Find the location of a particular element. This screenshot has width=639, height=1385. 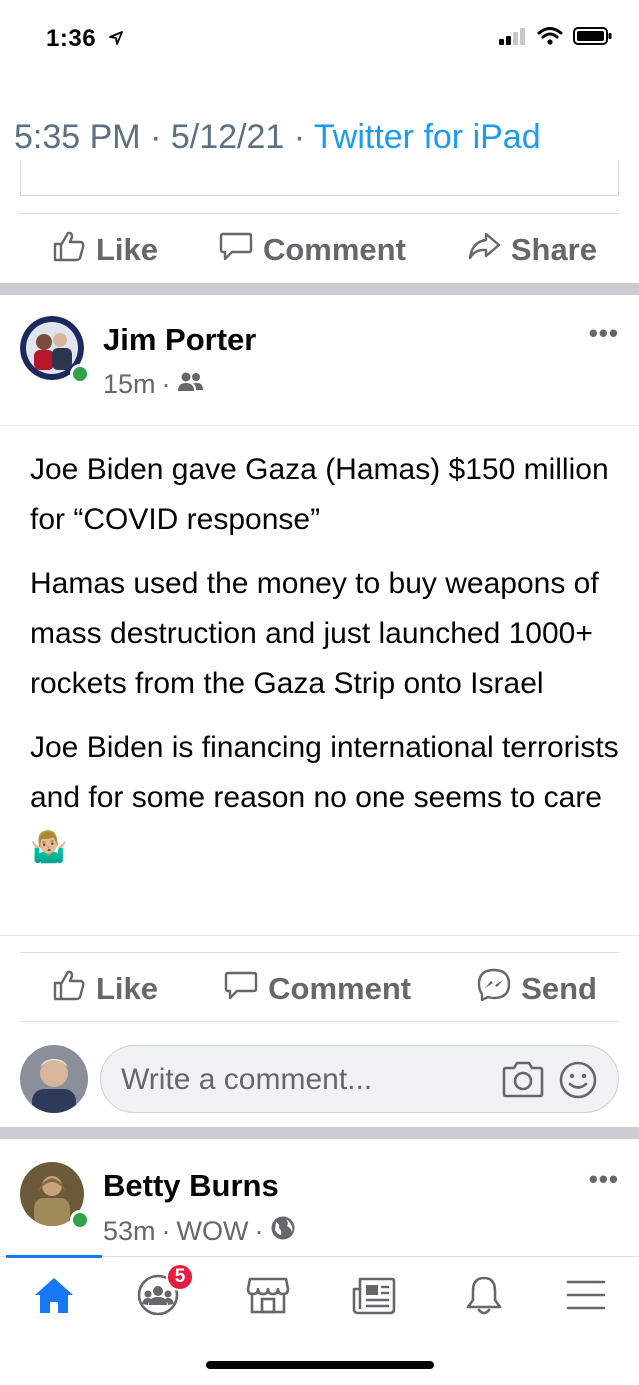

status-bar: 1:36 is located at coordinates (319, 39).